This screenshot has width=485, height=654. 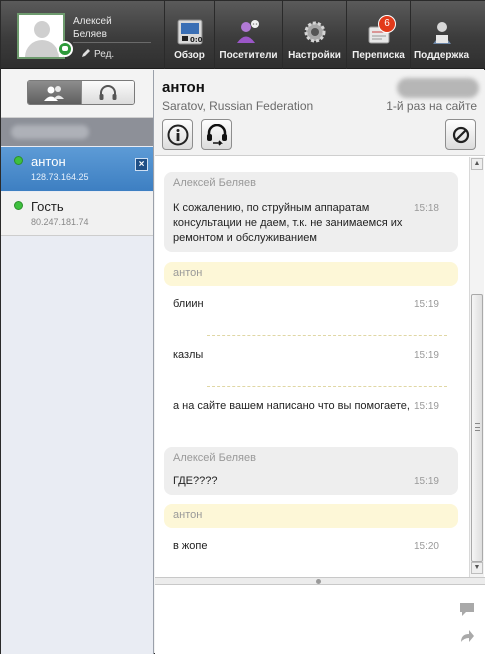 I want to click on list-mode-toggle, so click(x=81, y=92).